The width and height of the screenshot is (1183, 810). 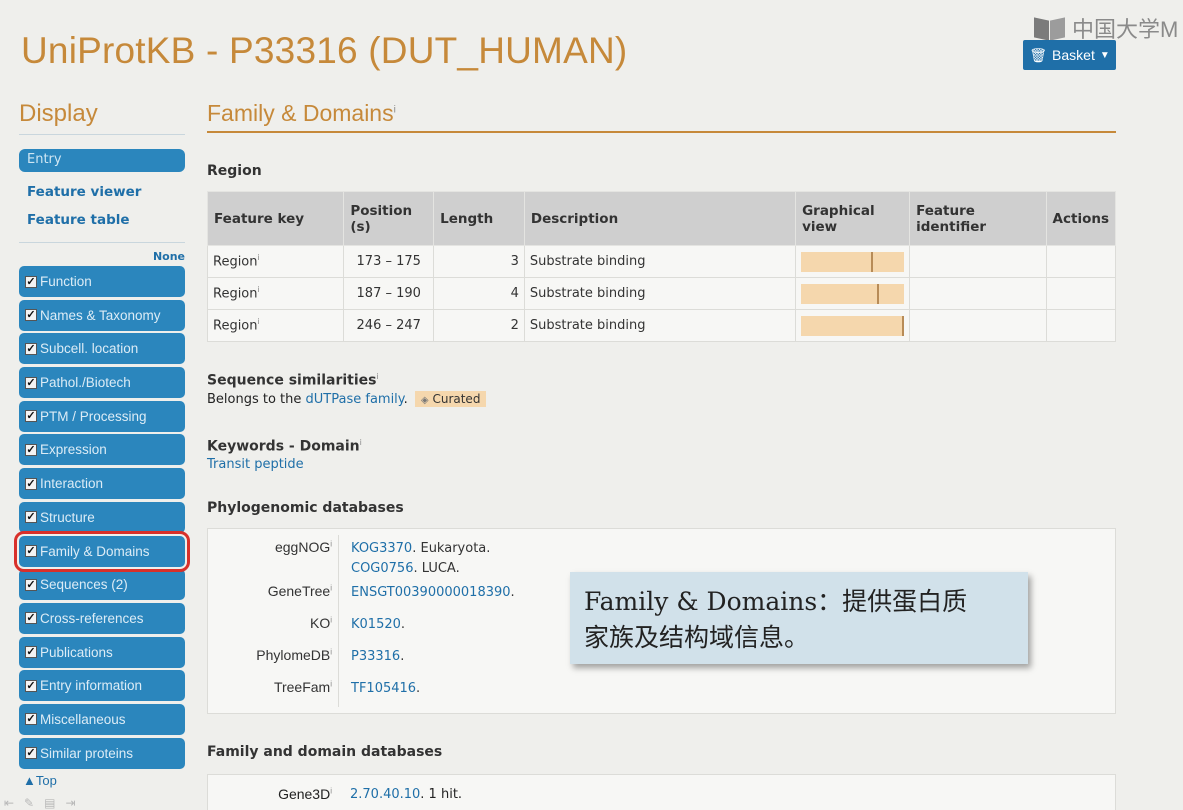 I want to click on db-value: K01520., so click(x=372, y=627).